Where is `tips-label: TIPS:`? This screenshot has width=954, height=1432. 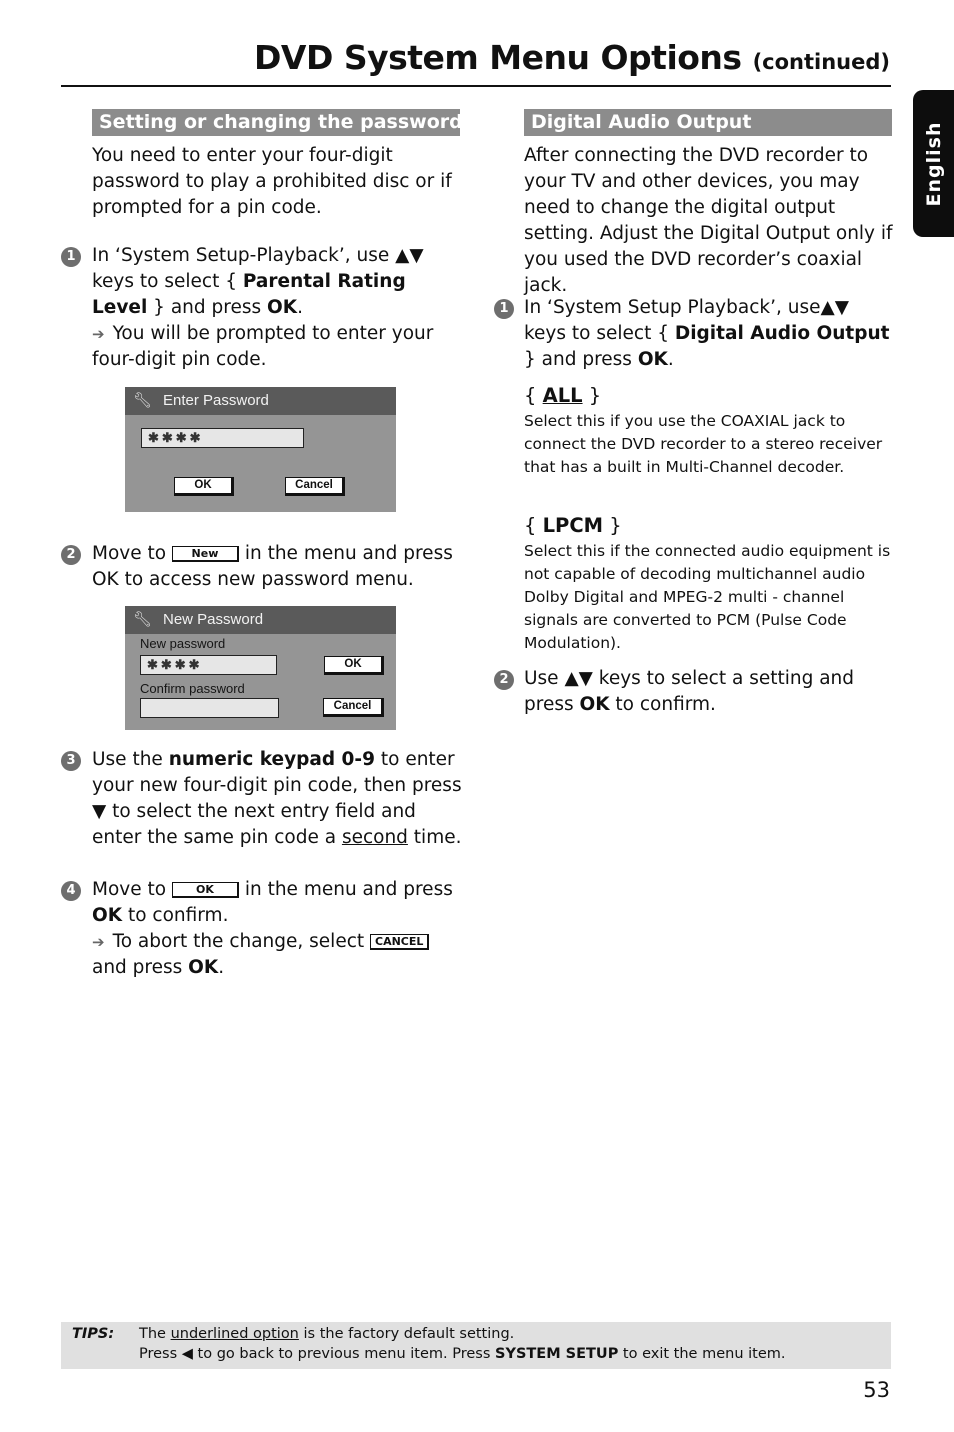 tips-label: TIPS: is located at coordinates (93, 1334).